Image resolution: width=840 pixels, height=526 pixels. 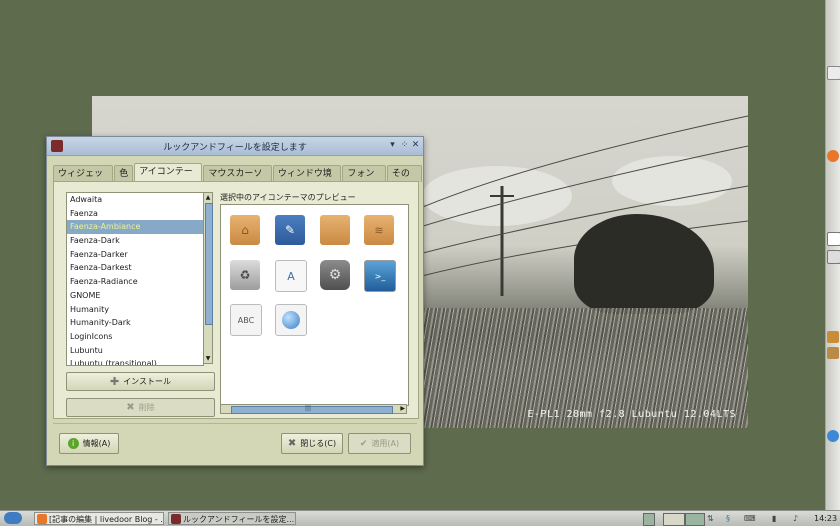 I want to click on document-icon: A, so click(x=291, y=276).